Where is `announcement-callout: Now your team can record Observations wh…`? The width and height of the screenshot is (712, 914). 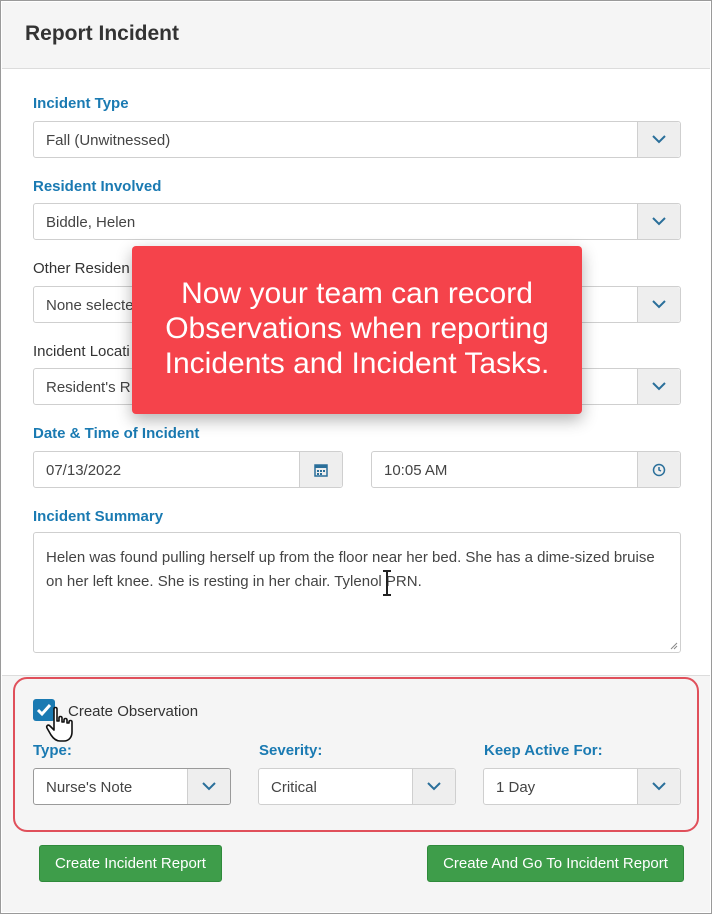 announcement-callout: Now your team can record Observations wh… is located at coordinates (357, 330).